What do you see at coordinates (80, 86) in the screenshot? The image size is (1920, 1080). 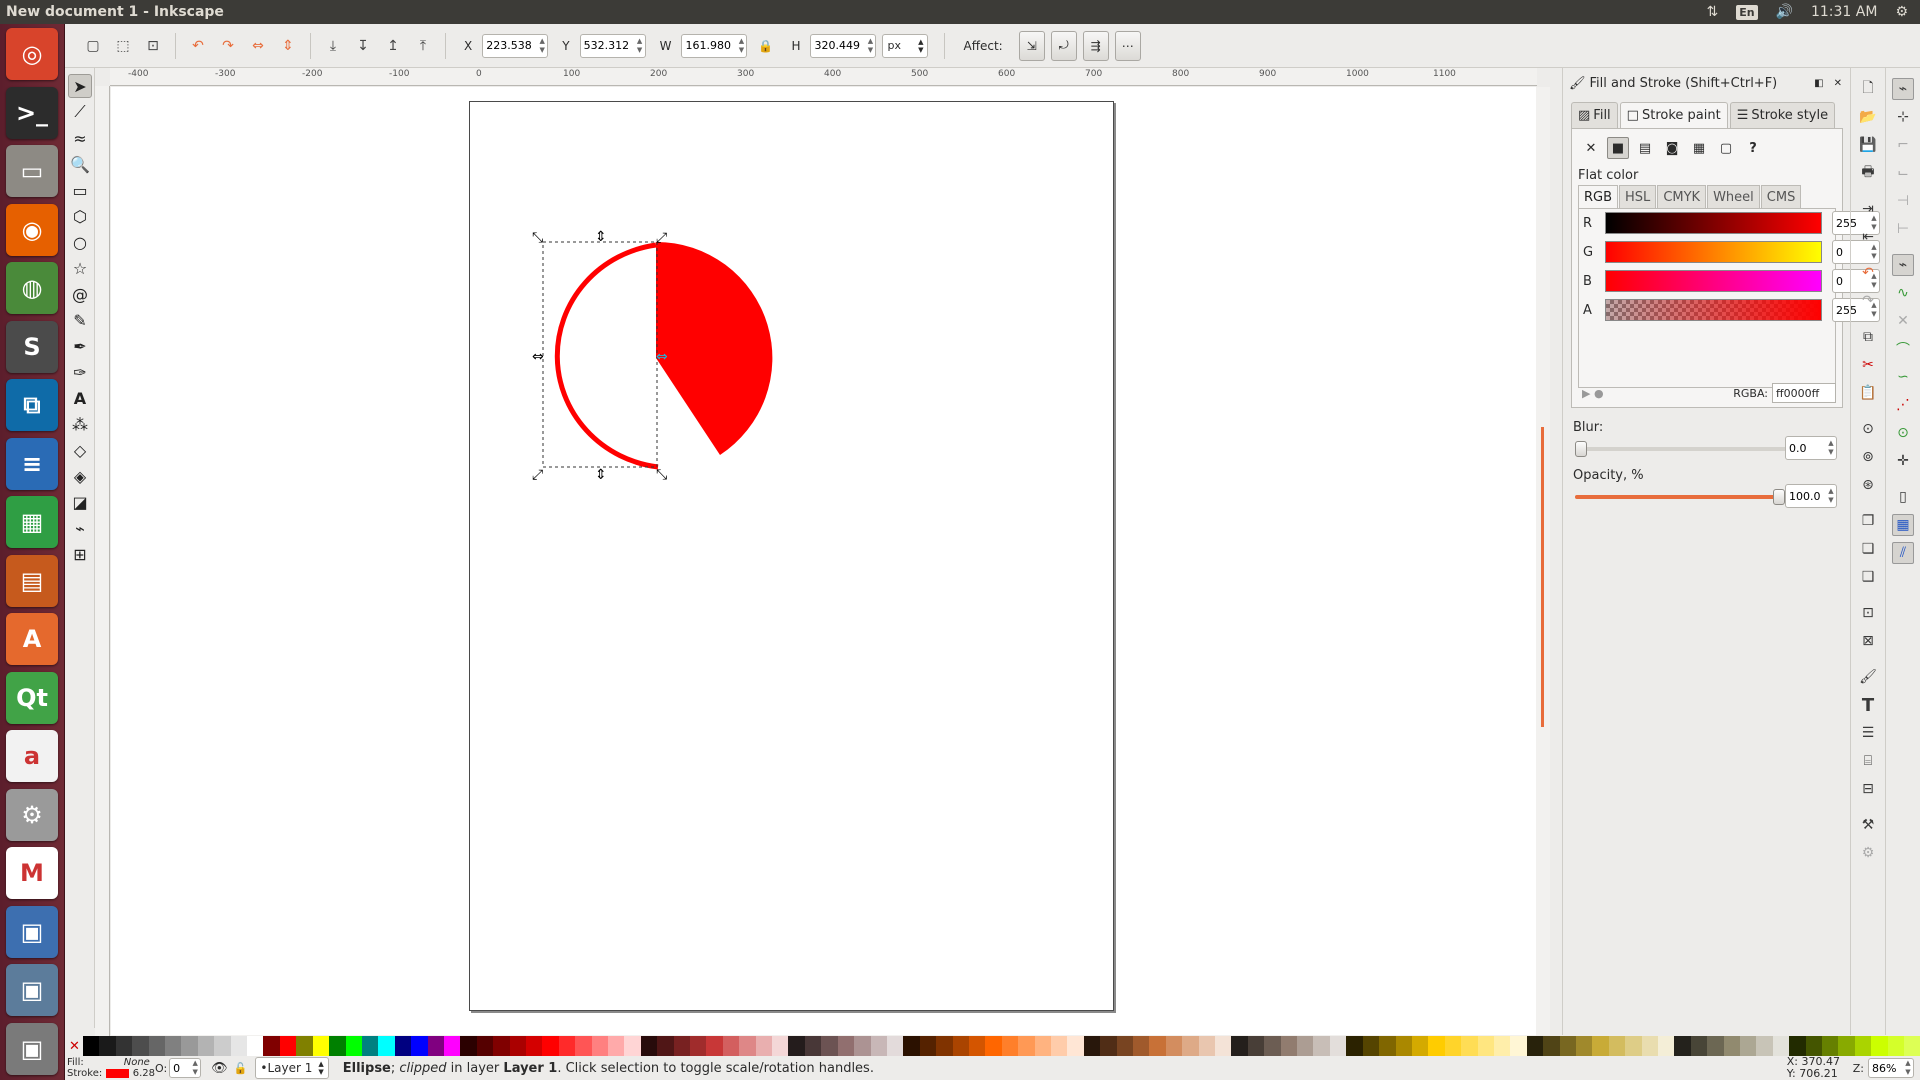 I see `selector-tool-icon: ➤` at bounding box center [80, 86].